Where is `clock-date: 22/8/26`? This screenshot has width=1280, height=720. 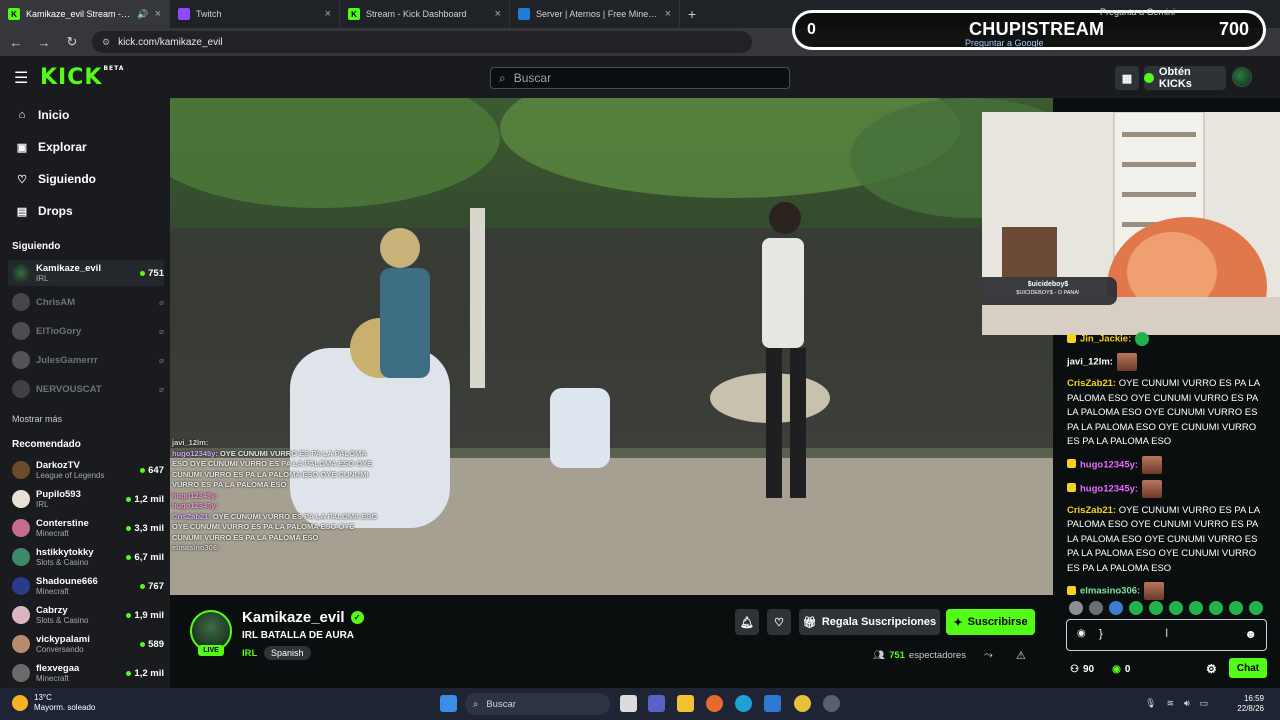 clock-date: 22/8/26 is located at coordinates (1250, 708).